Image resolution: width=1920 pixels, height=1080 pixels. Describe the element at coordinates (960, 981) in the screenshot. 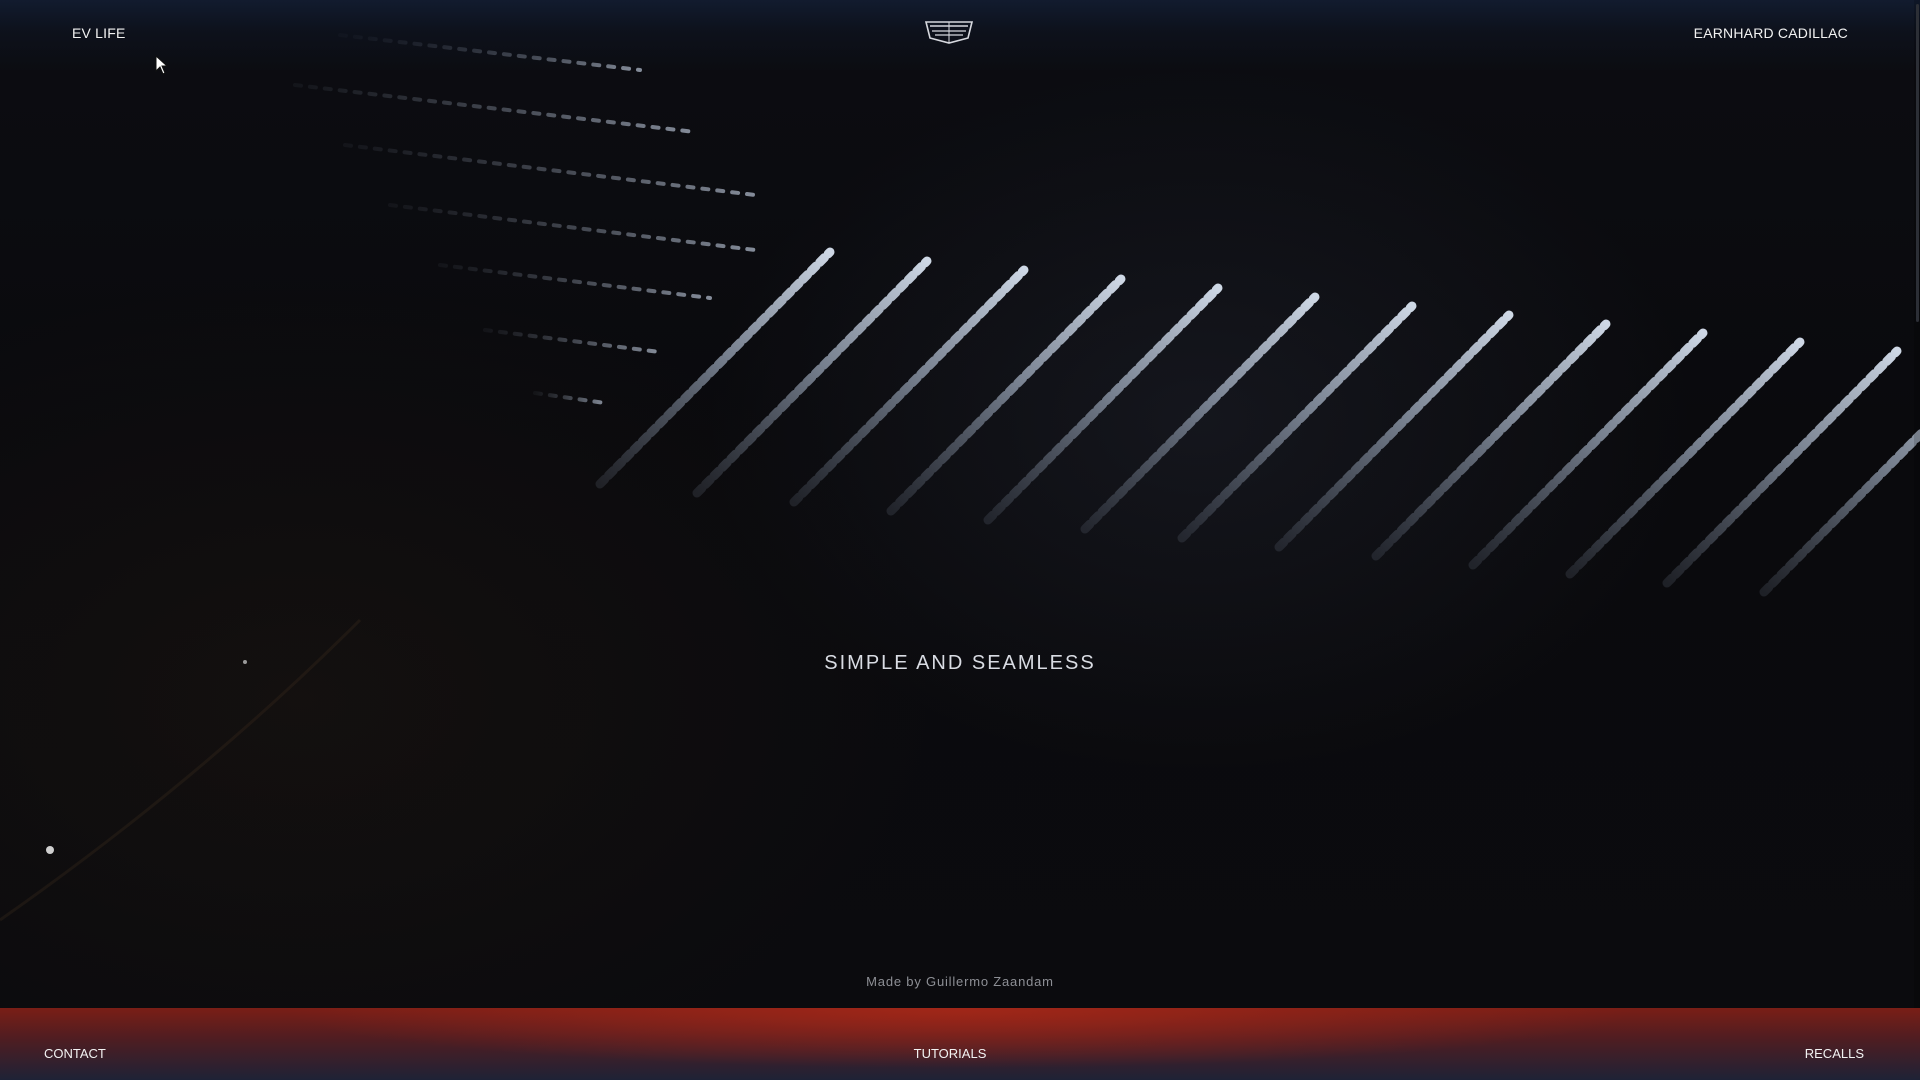

I see `credit-text: Made by Guillermo Zaandam` at that location.